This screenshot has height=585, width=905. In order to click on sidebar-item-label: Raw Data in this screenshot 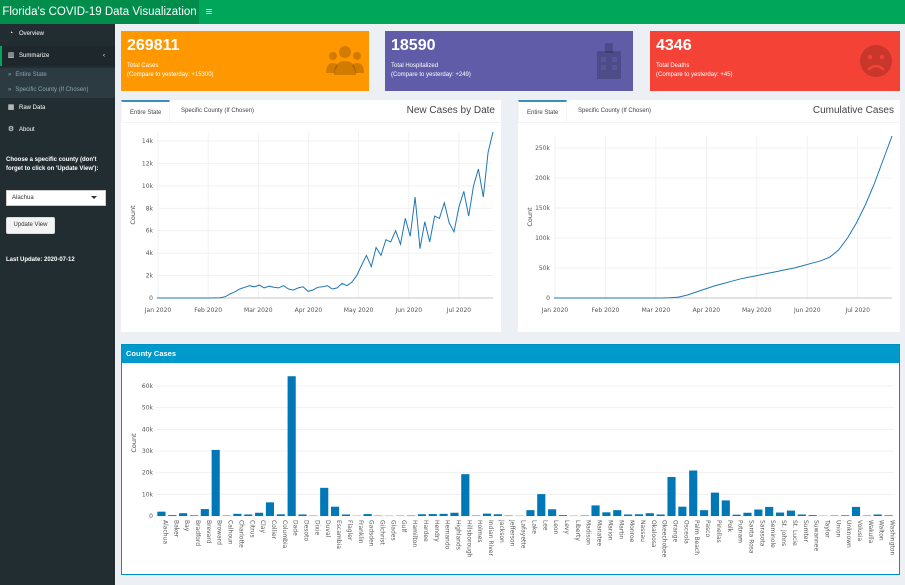, I will do `click(32, 108)`.